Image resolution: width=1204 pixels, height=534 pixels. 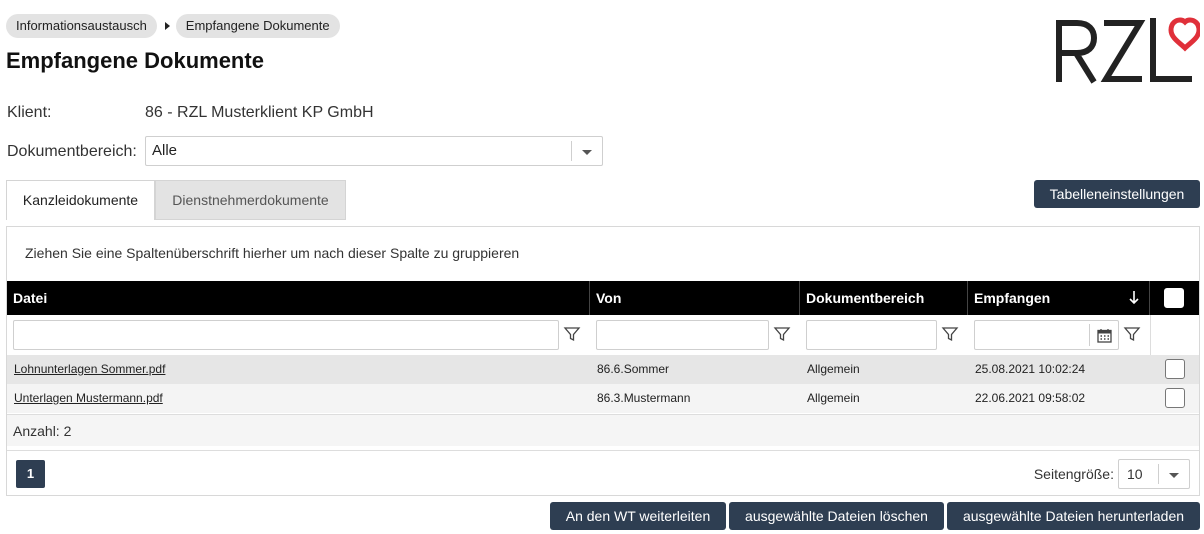 I want to click on dokumentbereich-select: Alle, so click(x=374, y=151).